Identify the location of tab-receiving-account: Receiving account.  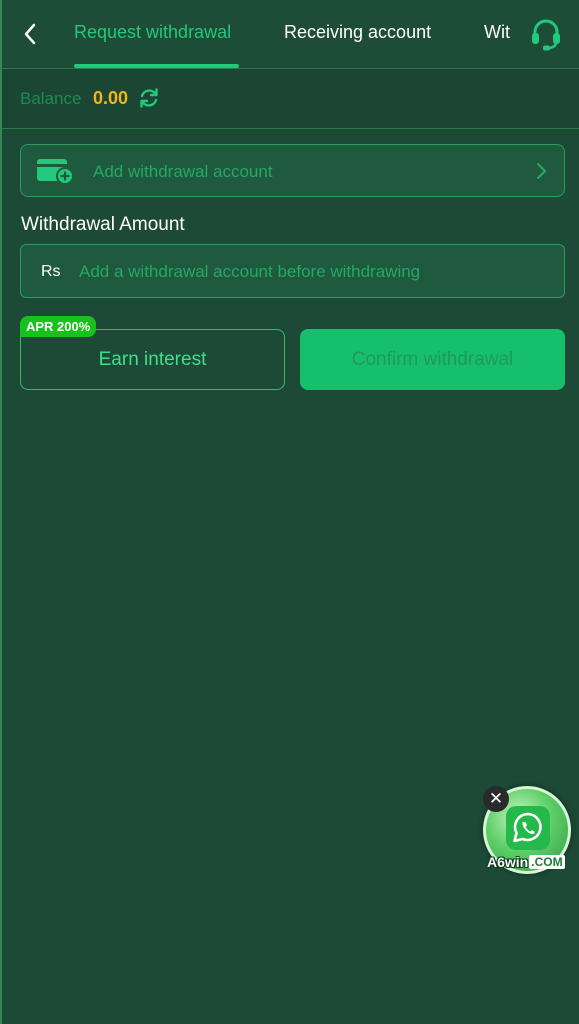
(357, 32).